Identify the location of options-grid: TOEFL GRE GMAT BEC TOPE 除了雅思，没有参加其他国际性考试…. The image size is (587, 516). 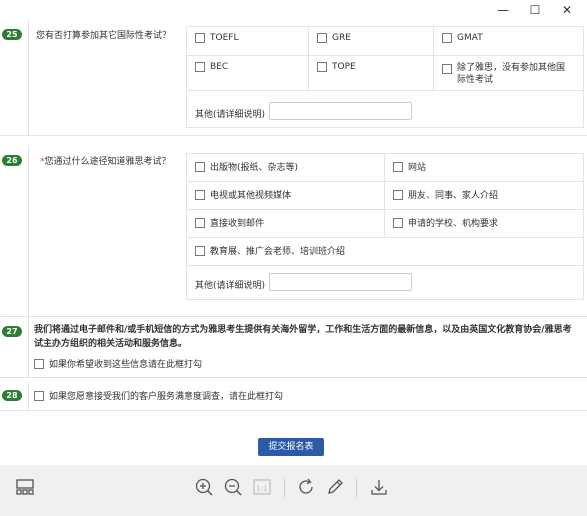
(385, 77).